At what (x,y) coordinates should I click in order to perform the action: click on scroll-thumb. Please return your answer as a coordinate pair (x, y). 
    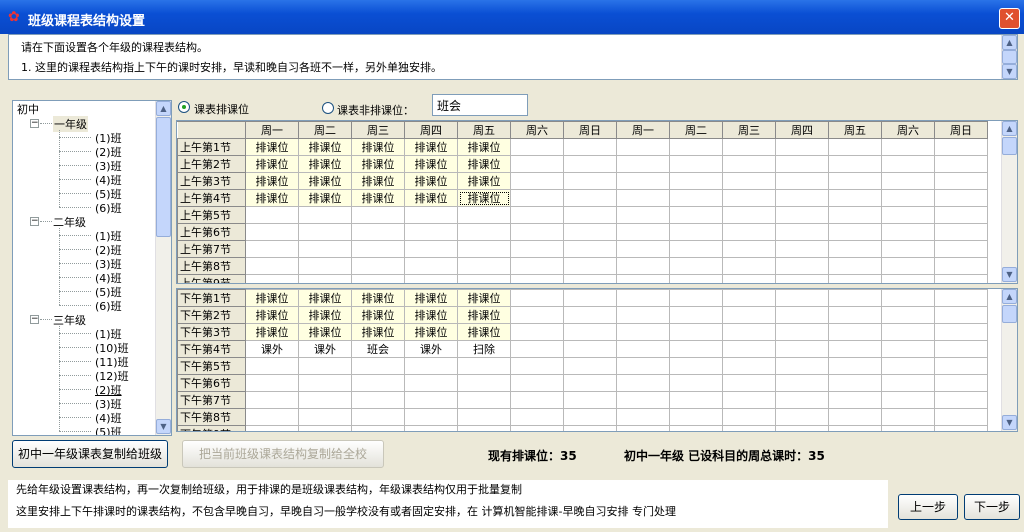
    Looking at the image, I should click on (1009, 314).